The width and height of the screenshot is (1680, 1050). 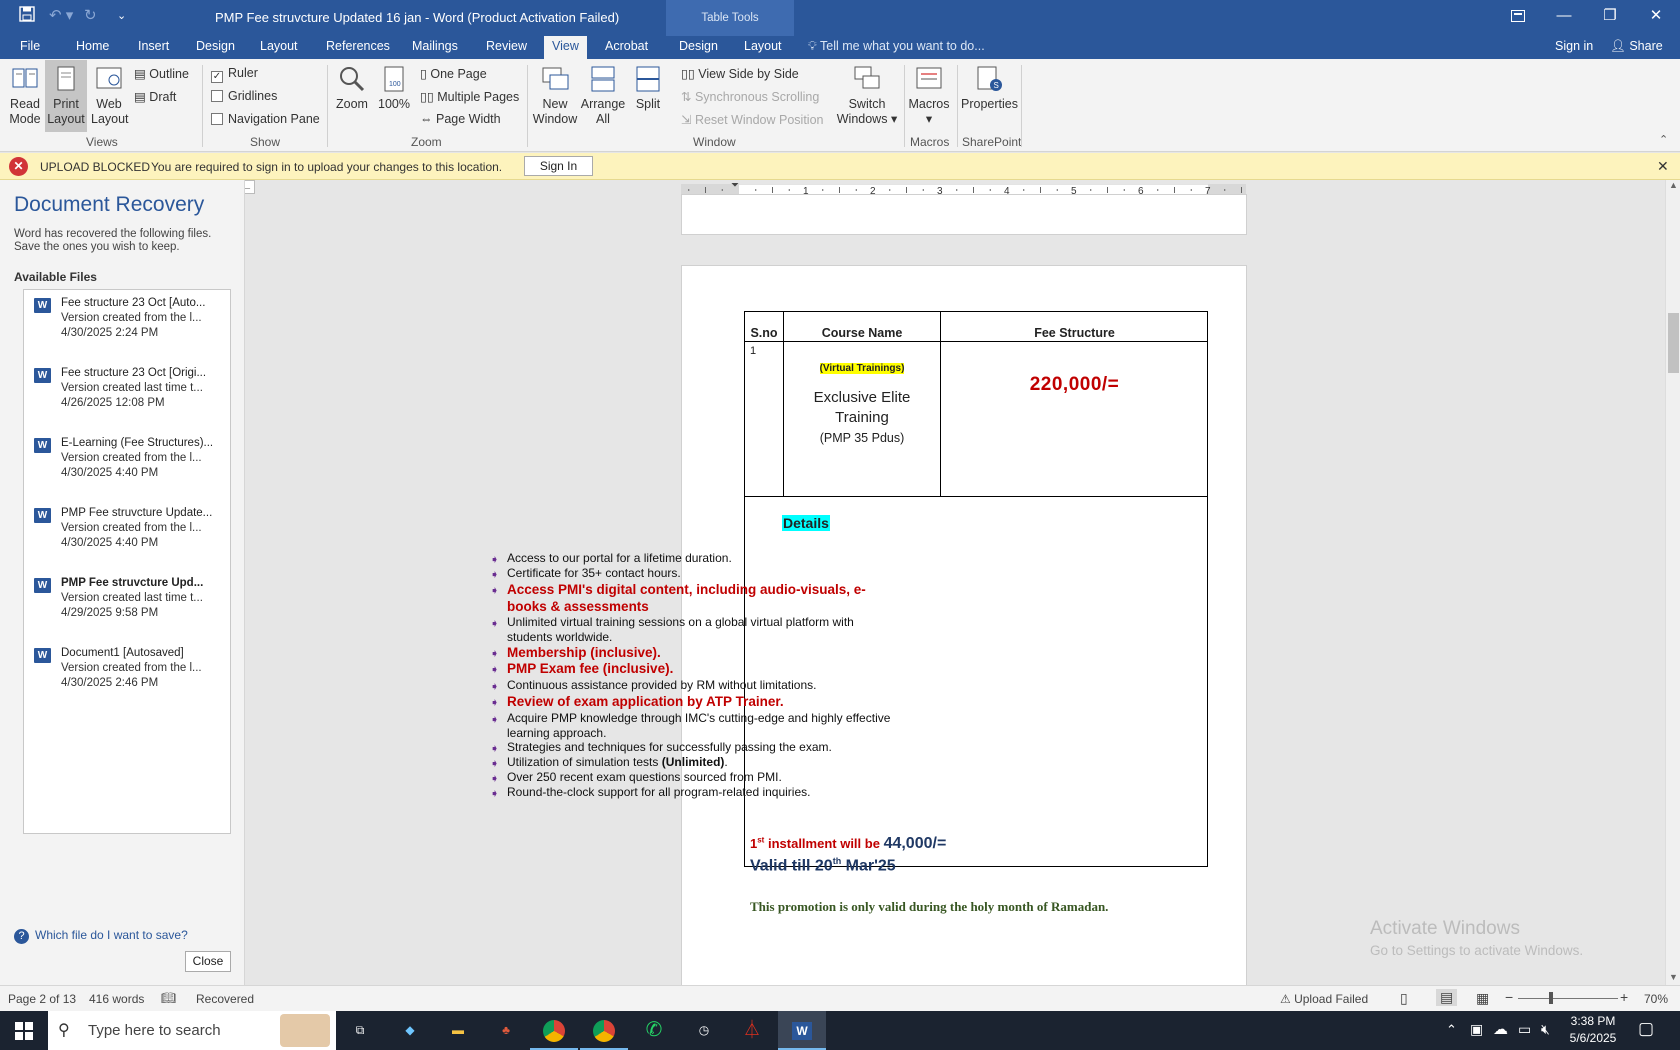 What do you see at coordinates (394, 88) in the screenshot?
I see `zoom-100-button: 100 100%` at bounding box center [394, 88].